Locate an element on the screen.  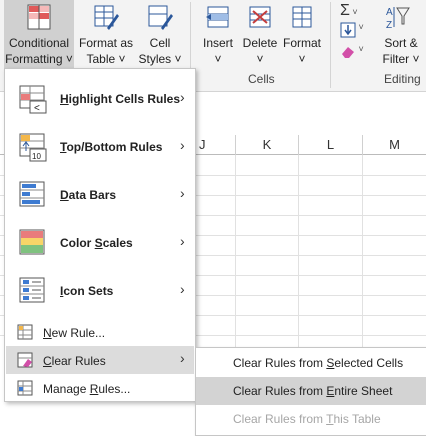
conditional-formatting-label: Conditional Formatting ˅ is located at coordinates (39, 51).